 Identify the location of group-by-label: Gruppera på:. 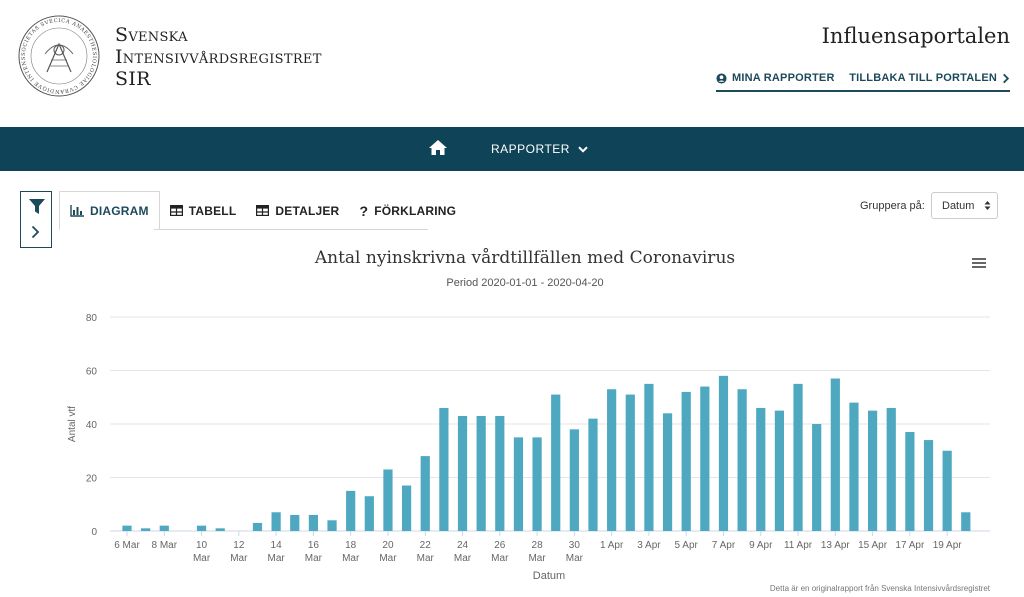
(892, 206).